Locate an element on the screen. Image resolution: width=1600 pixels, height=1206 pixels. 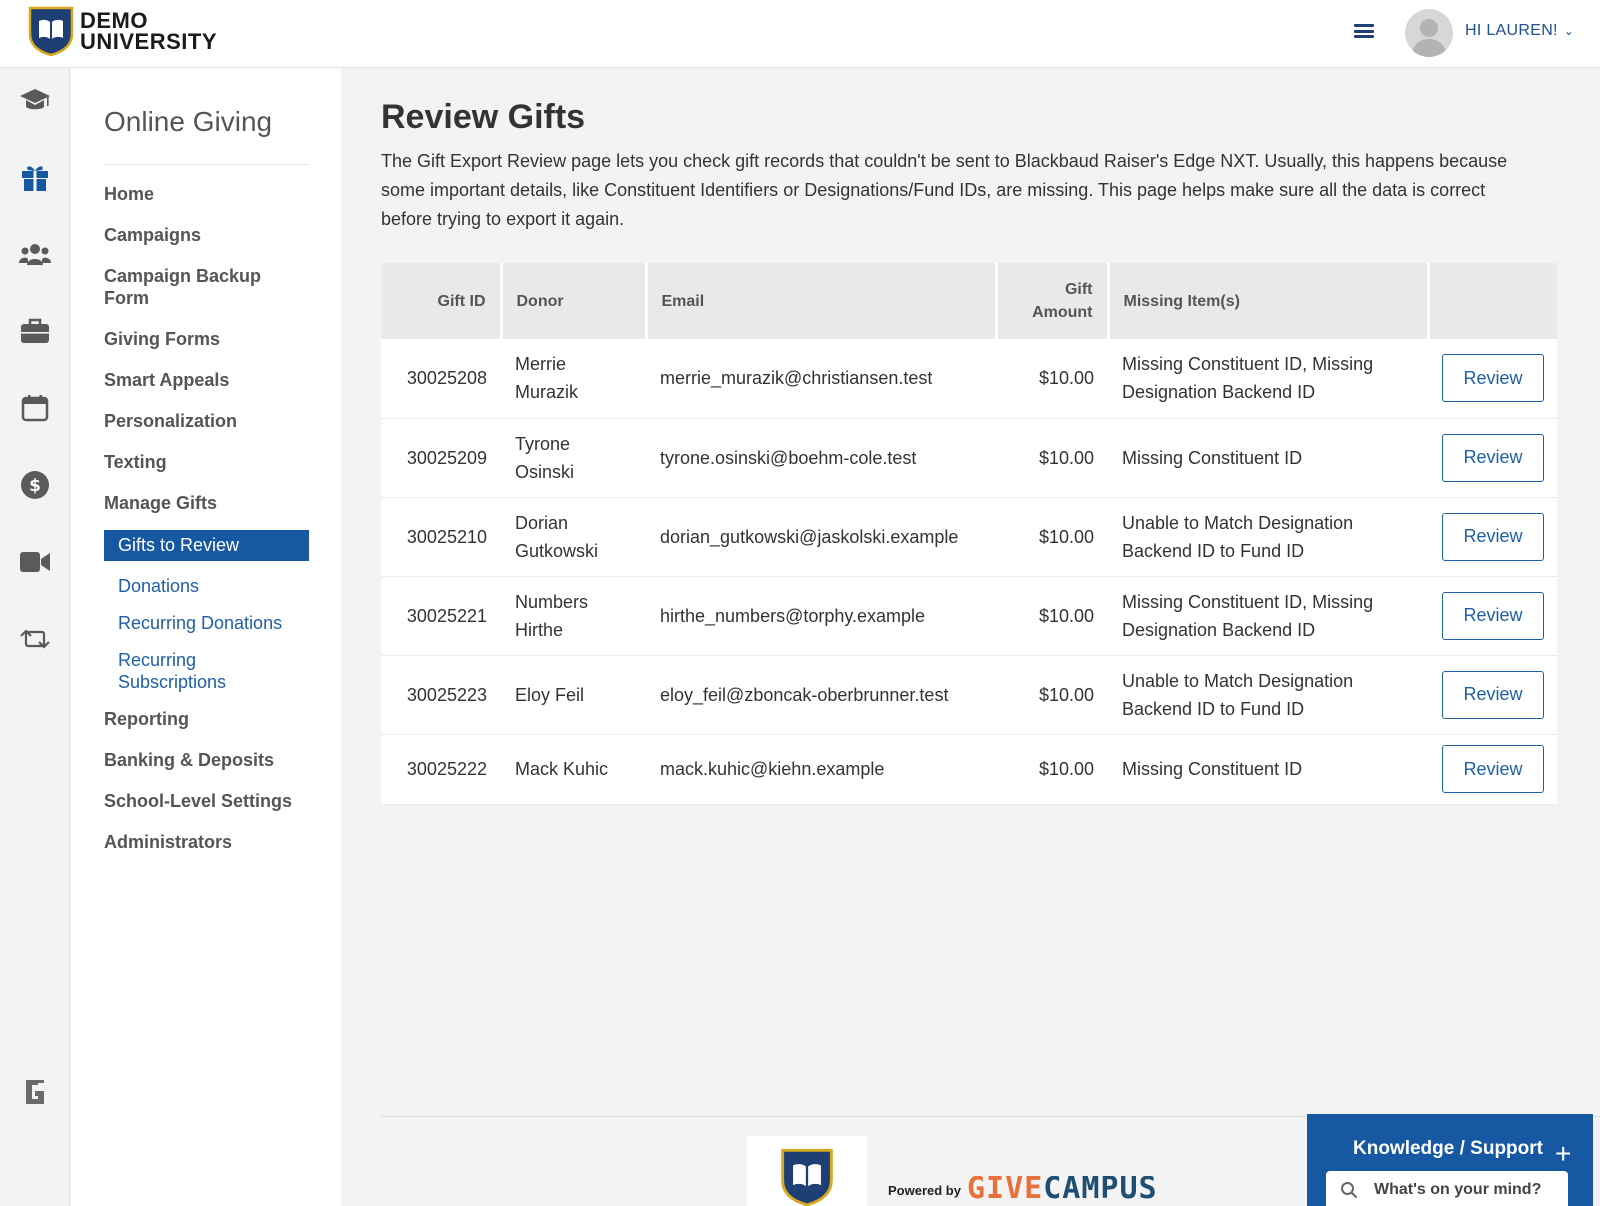
sidebar-item-campaign-backup-form: Campaign Backup Form is located at coordinates (206, 287).